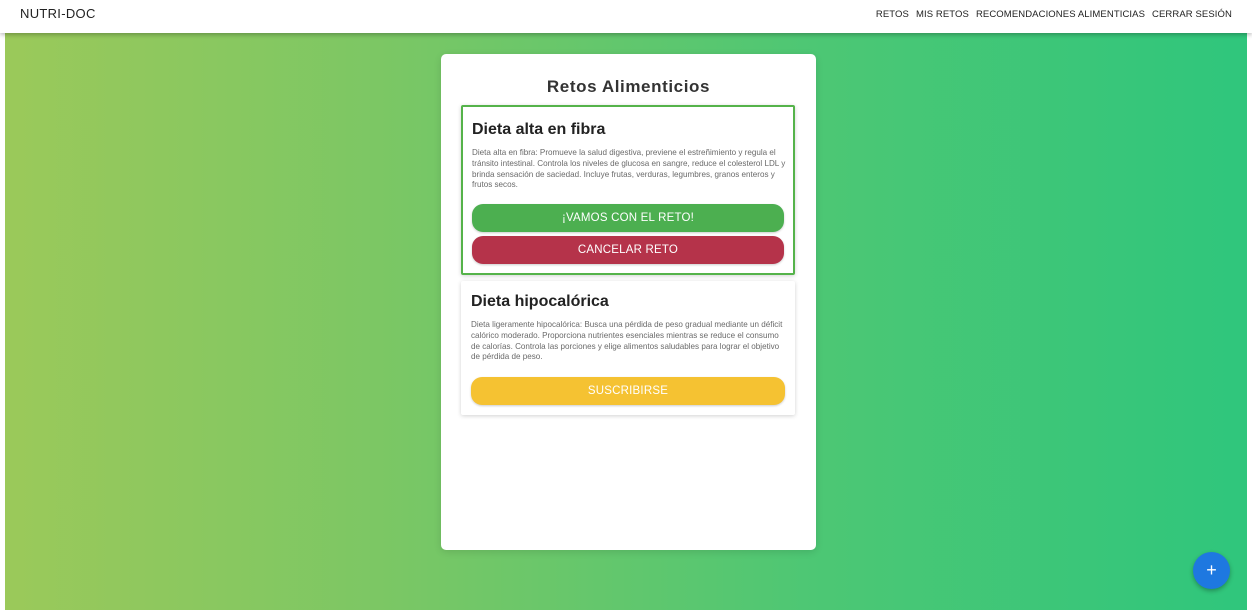 The image size is (1252, 610). What do you see at coordinates (628, 250) in the screenshot?
I see `cancel-challenge-button: CANCELAR RETO` at bounding box center [628, 250].